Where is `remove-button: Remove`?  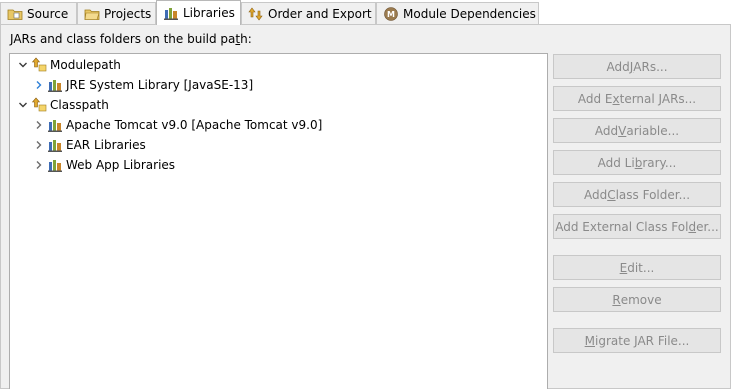 remove-button: Remove is located at coordinates (637, 299).